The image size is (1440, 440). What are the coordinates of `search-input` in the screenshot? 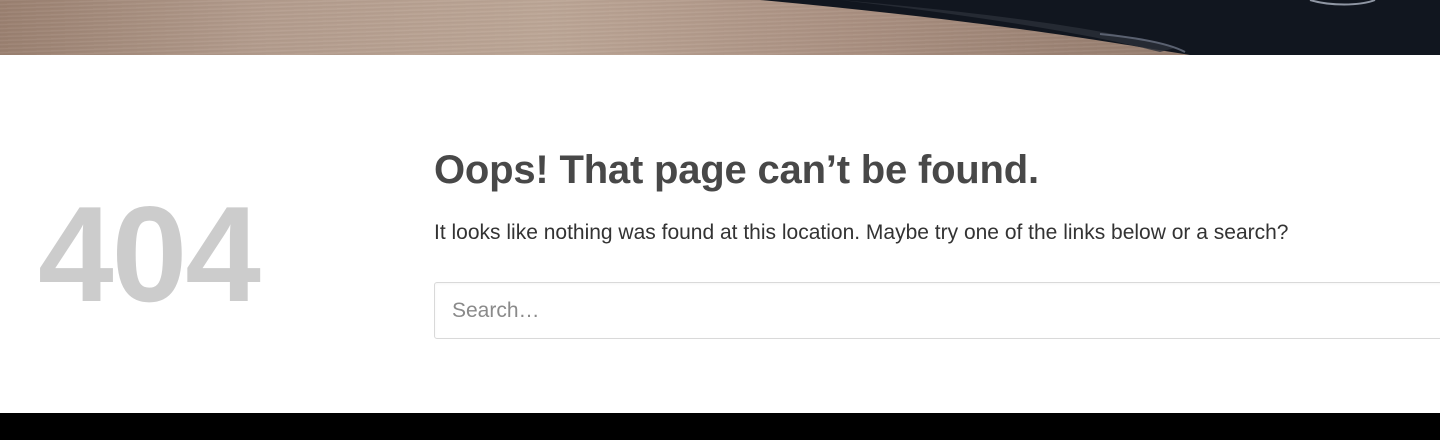 It's located at (937, 310).